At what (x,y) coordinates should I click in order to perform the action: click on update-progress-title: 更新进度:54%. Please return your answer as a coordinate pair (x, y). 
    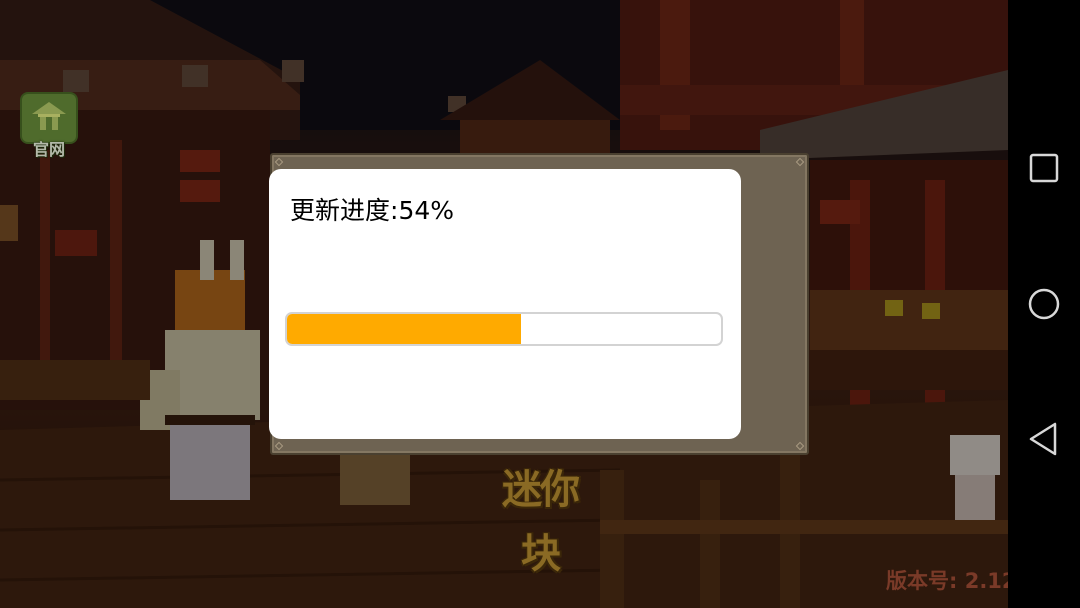
    Looking at the image, I should click on (372, 211).